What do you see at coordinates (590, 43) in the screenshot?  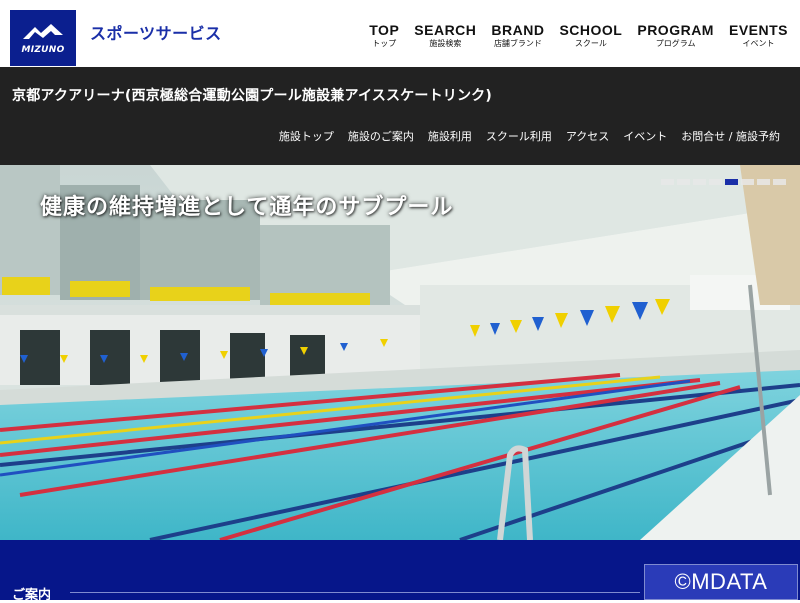 I see `nav-label-ja: スクール` at bounding box center [590, 43].